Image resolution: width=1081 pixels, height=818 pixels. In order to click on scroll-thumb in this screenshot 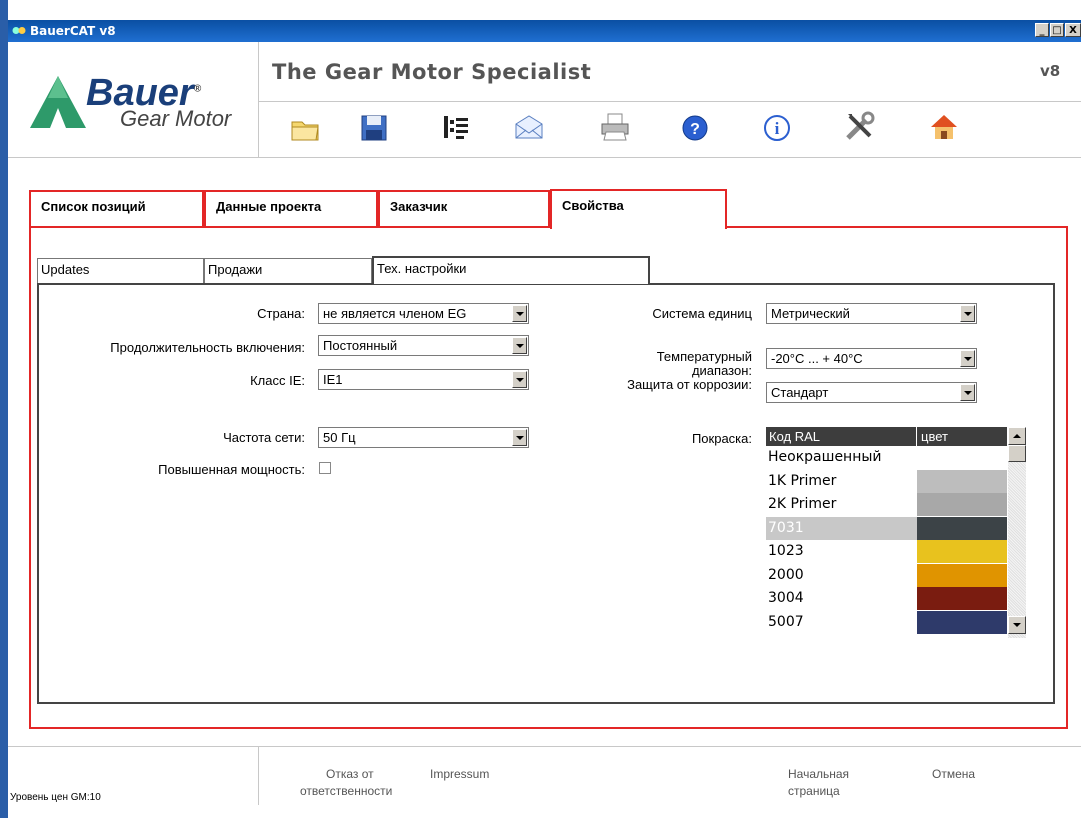, I will do `click(1017, 453)`.